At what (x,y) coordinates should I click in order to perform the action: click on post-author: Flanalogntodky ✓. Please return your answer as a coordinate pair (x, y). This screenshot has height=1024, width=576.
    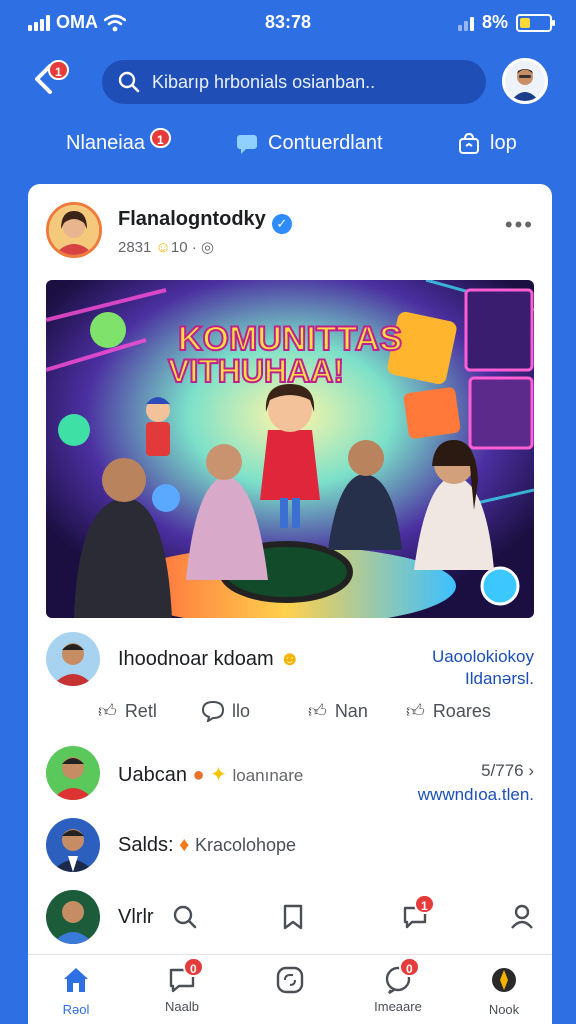
    Looking at the image, I should click on (205, 221).